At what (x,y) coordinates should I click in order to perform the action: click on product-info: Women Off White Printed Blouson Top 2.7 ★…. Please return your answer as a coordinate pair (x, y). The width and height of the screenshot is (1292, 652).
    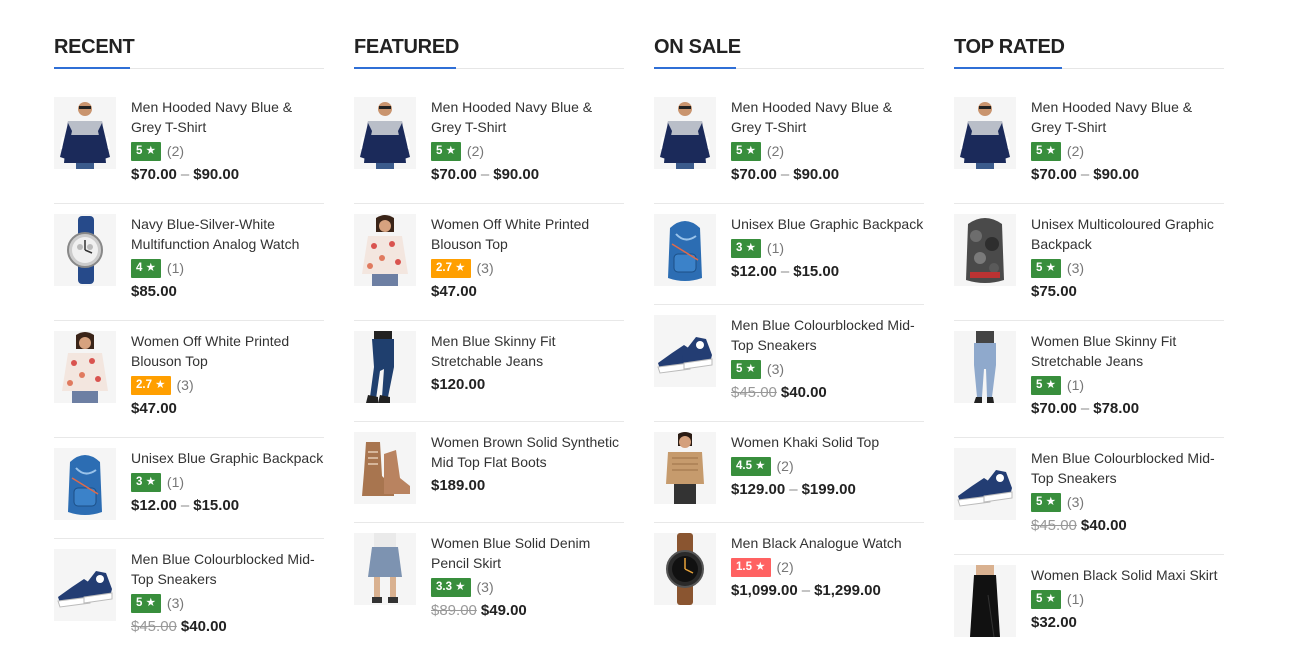
    Looking at the image, I should click on (227, 375).